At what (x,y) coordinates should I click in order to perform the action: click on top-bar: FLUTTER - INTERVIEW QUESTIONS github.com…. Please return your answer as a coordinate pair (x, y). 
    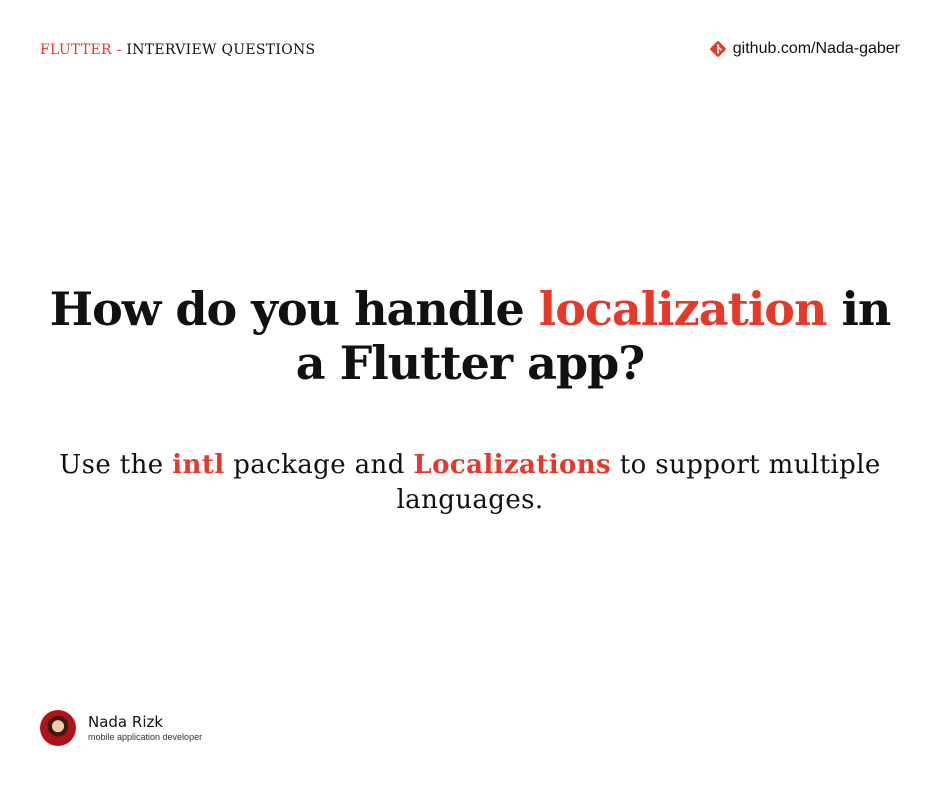
    Looking at the image, I should click on (470, 52).